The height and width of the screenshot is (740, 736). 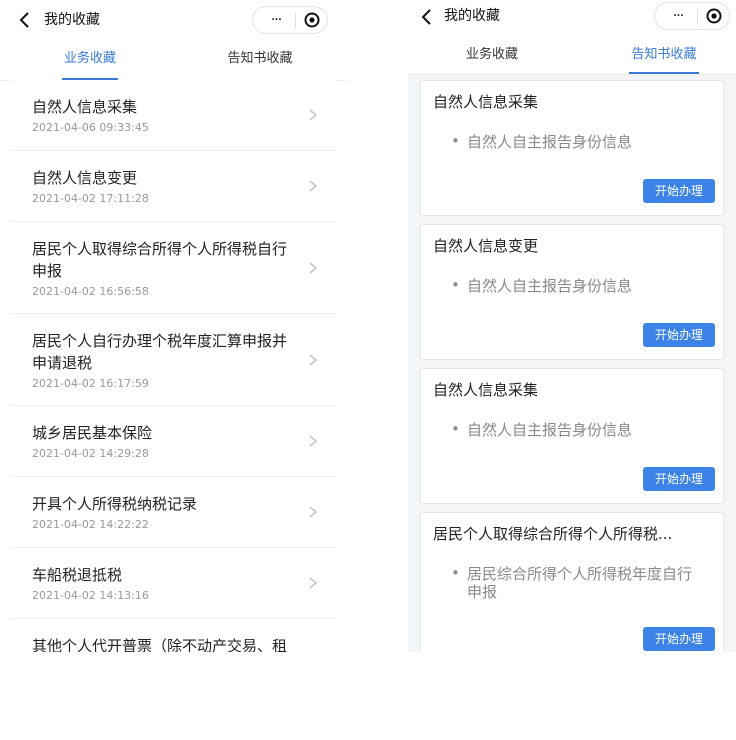 I want to click on notice-card: 自然人信息变更 • 自然人自主报告身份信息 开始办理, so click(x=572, y=292).